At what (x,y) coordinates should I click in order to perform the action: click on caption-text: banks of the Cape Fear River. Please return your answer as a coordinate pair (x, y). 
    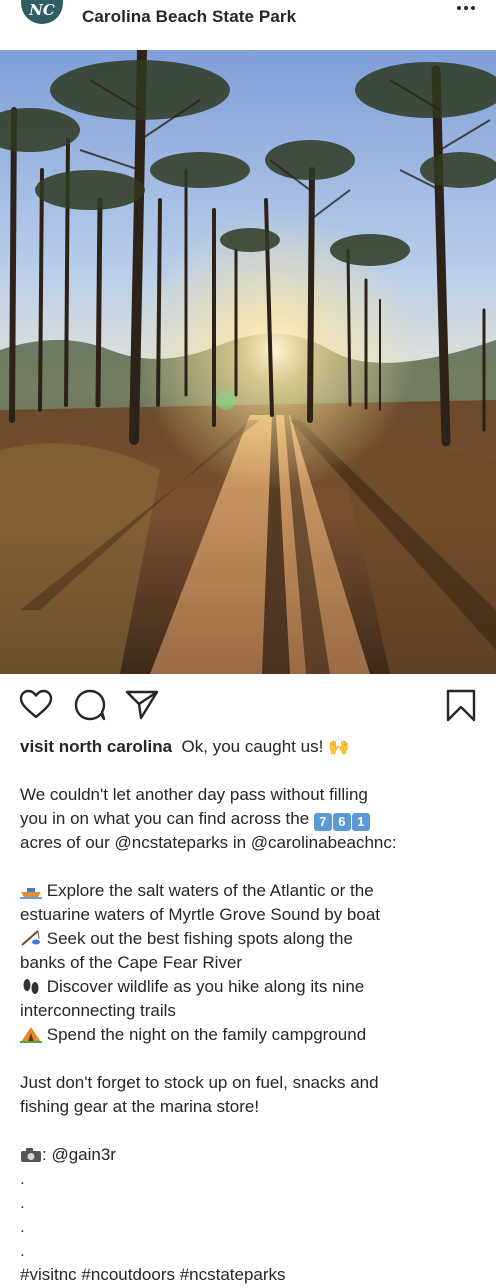
    Looking at the image, I should click on (131, 962).